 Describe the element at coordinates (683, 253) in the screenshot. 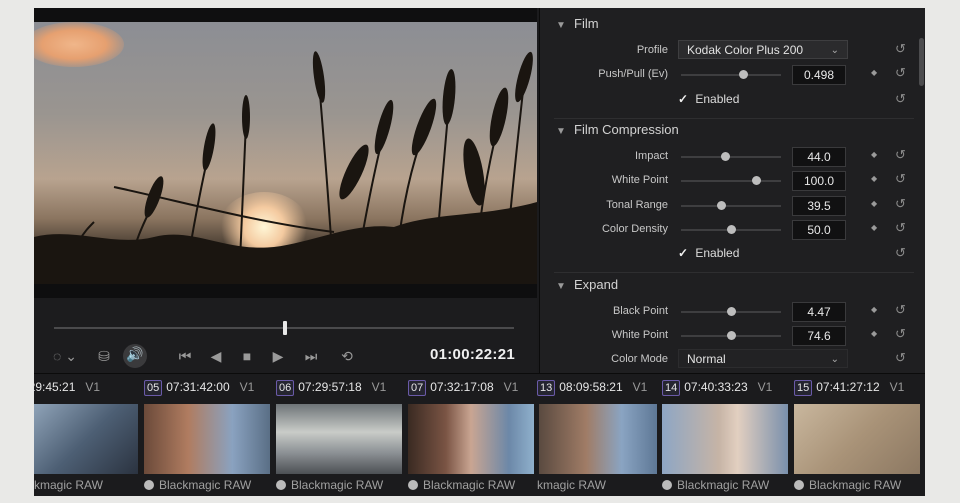

I see `checkmark-icon: ✓` at that location.